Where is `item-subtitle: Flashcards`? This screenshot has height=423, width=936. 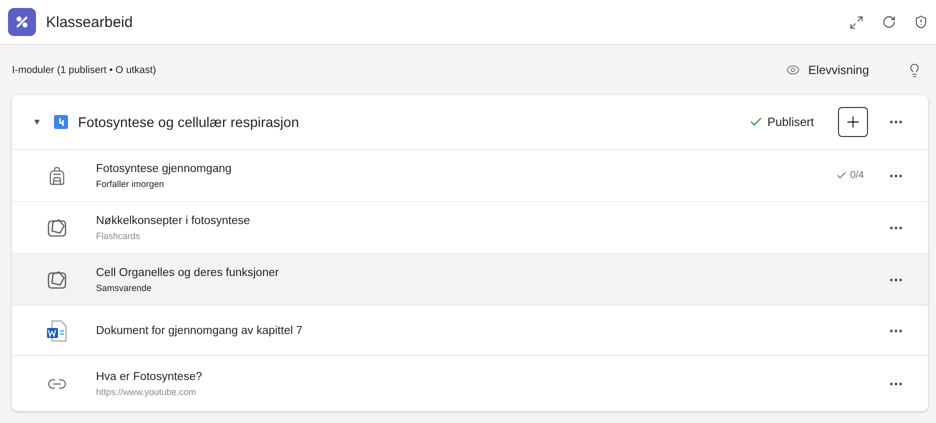 item-subtitle: Flashcards is located at coordinates (119, 235).